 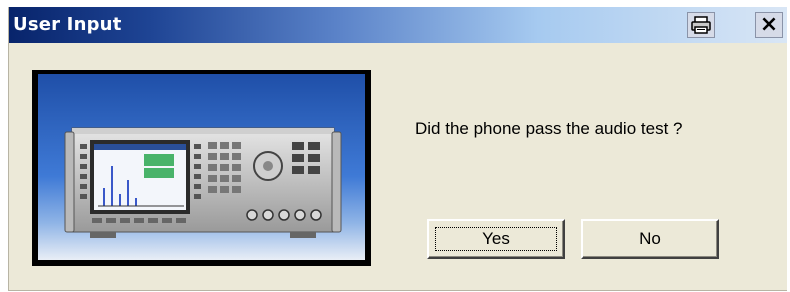 What do you see at coordinates (549, 128) in the screenshot?
I see `question-text: Did the phone pass the audio test ?` at bounding box center [549, 128].